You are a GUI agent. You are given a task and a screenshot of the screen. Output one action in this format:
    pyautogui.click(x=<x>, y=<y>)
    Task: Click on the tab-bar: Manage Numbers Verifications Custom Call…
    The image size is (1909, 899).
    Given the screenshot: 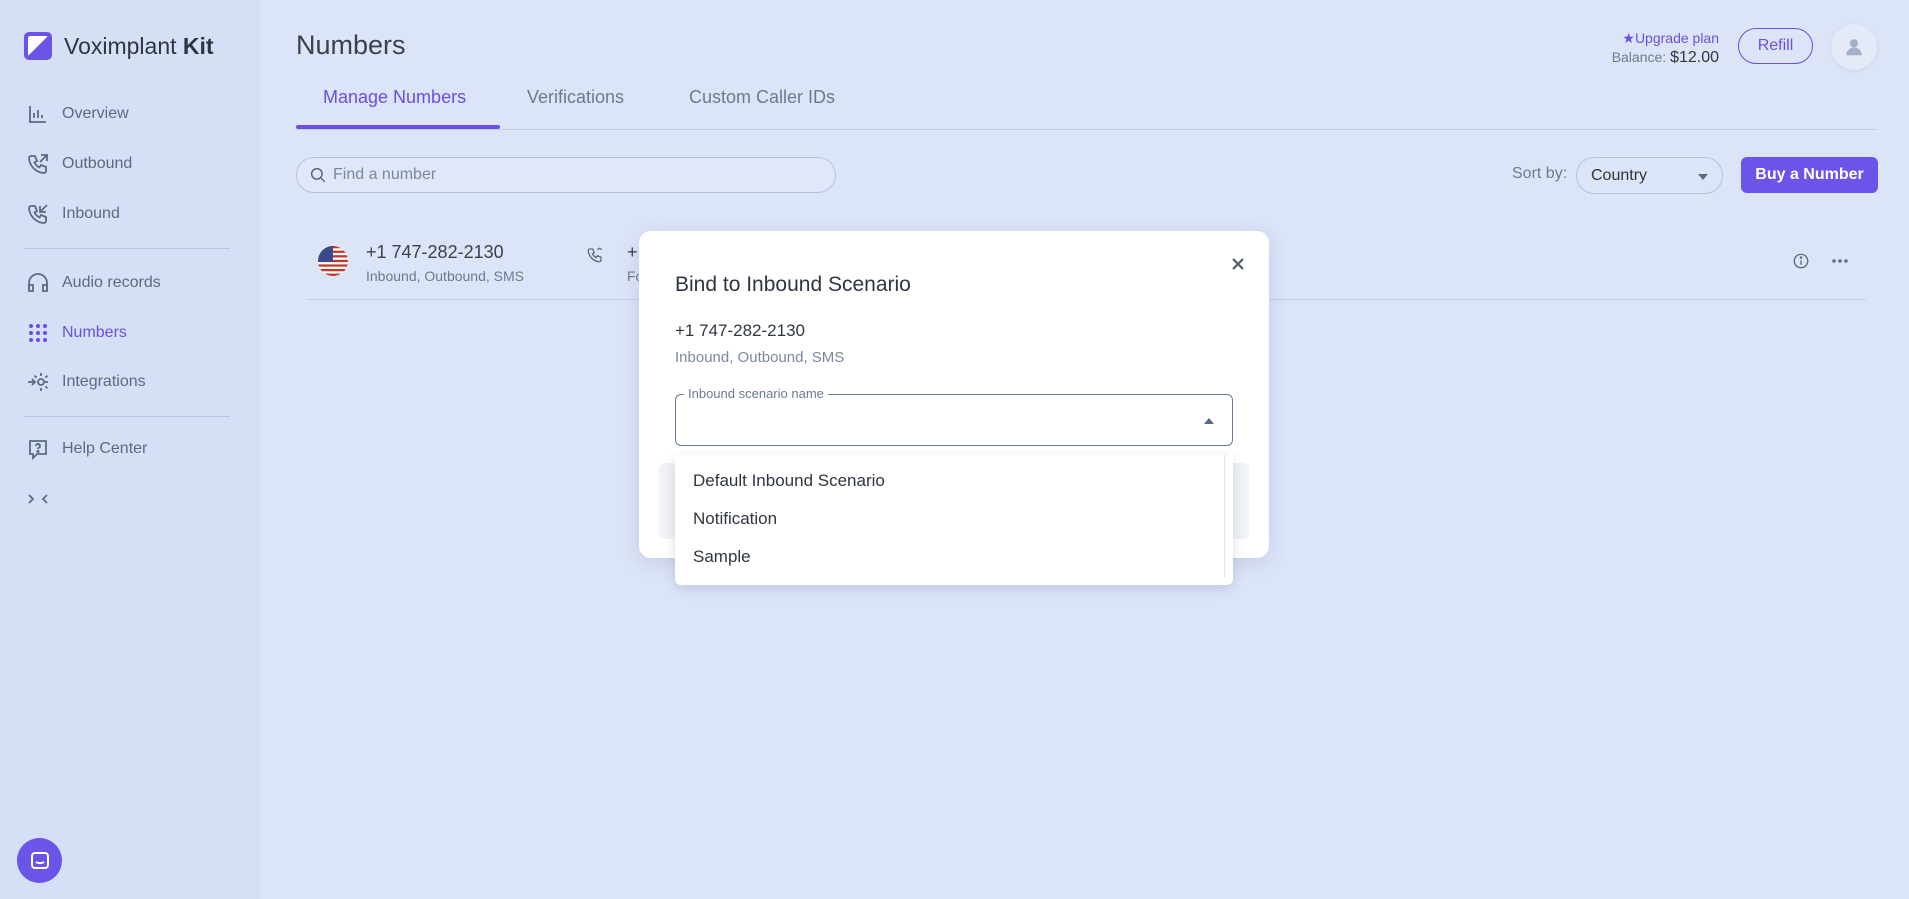 What is the action you would take?
    pyautogui.click(x=1087, y=105)
    